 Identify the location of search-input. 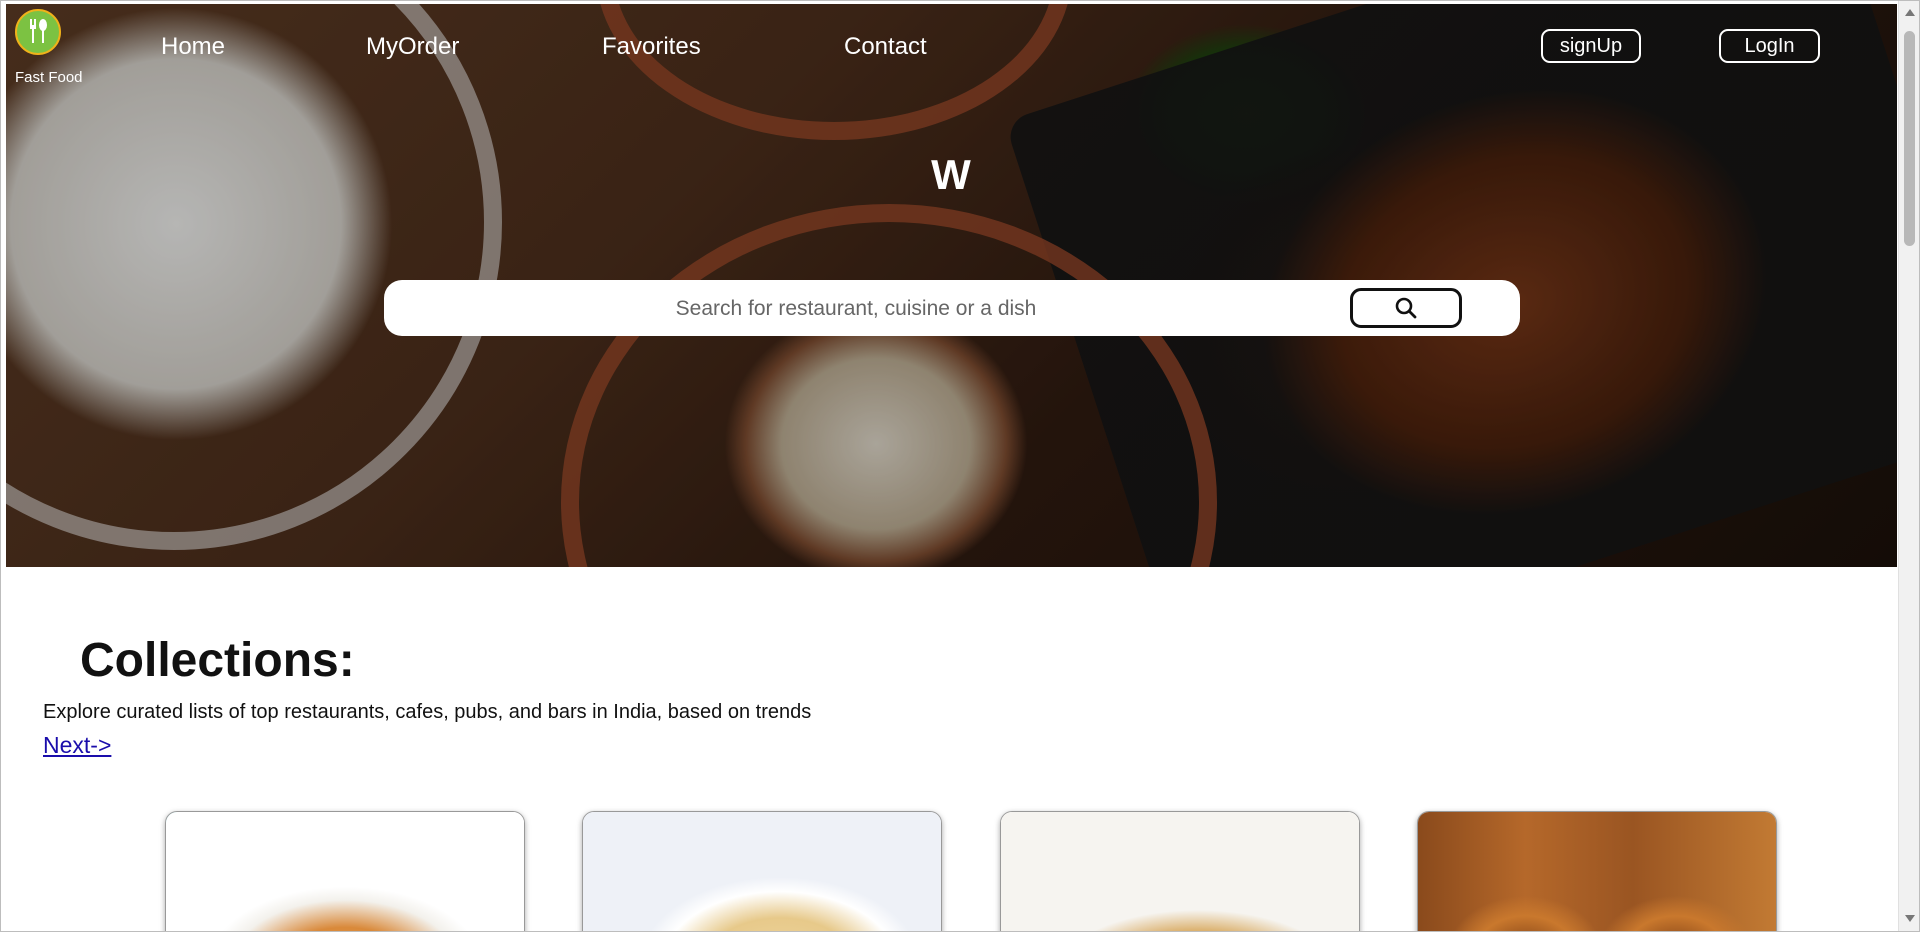
(856, 309).